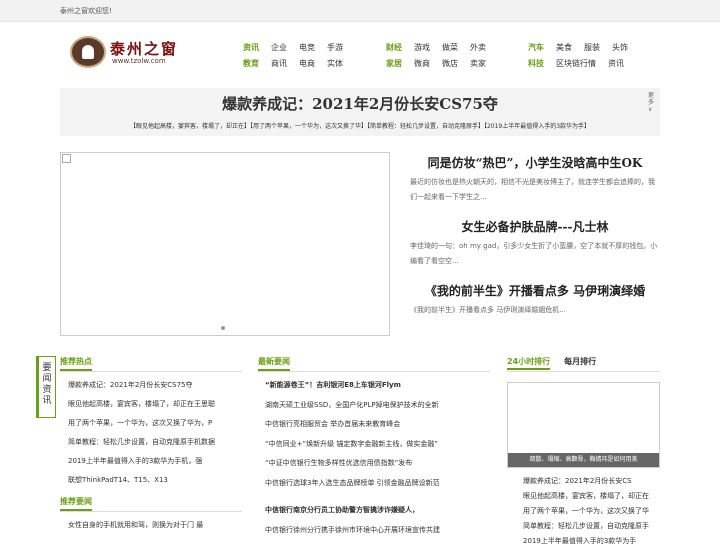  What do you see at coordinates (307, 64) in the screenshot?
I see `nav-link: 电商` at bounding box center [307, 64].